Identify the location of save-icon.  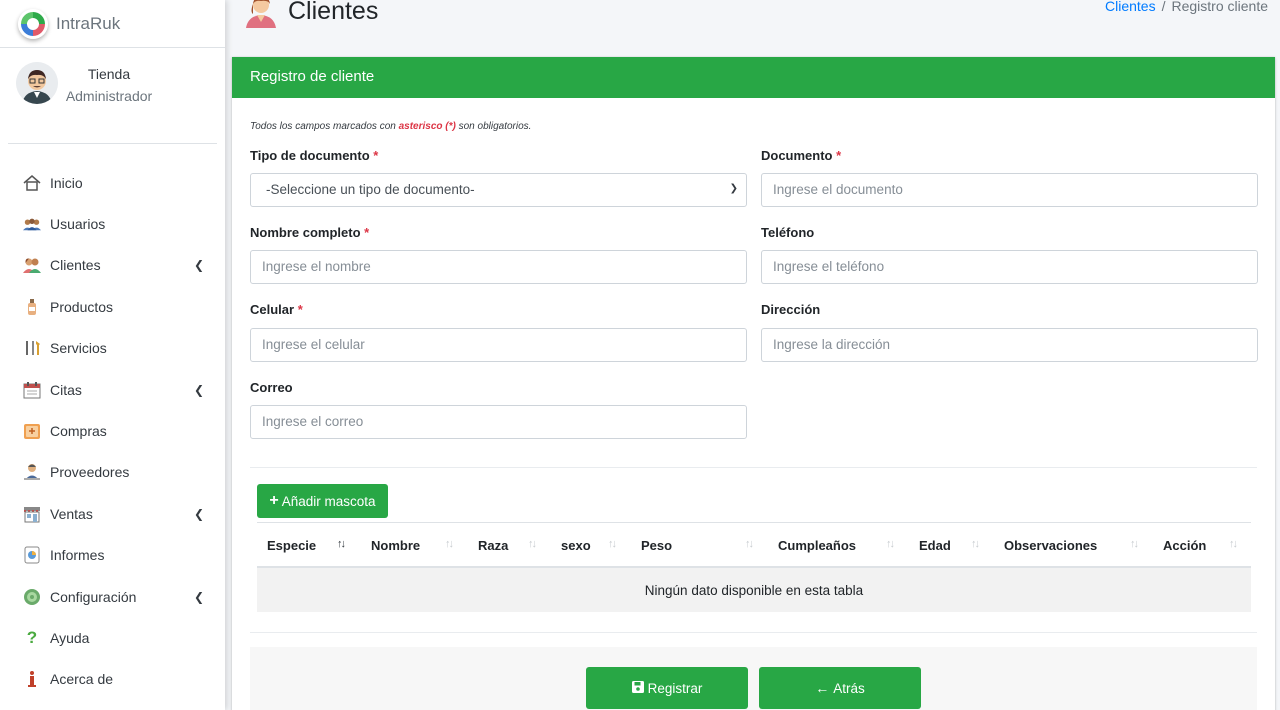
(637, 688).